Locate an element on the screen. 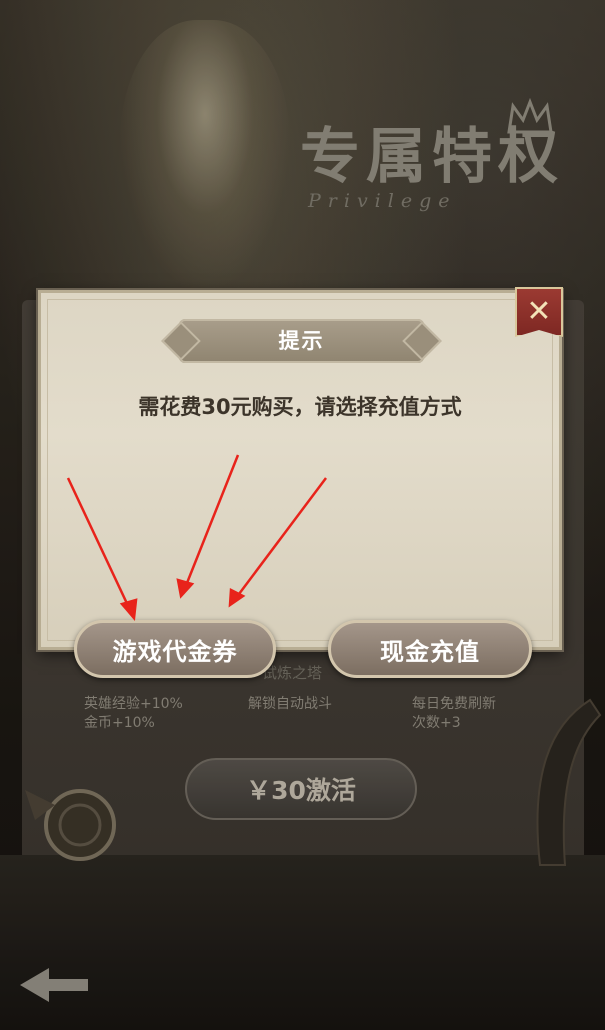 This screenshot has width=605, height=1030. dialog-header: 提示 is located at coordinates (301, 341).